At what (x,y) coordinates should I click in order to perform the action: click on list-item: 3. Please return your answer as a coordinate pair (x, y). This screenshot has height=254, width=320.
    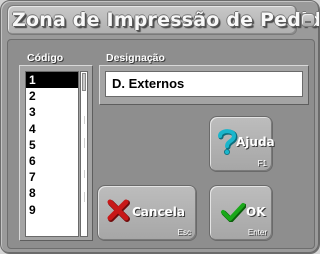
    Looking at the image, I should click on (52, 112).